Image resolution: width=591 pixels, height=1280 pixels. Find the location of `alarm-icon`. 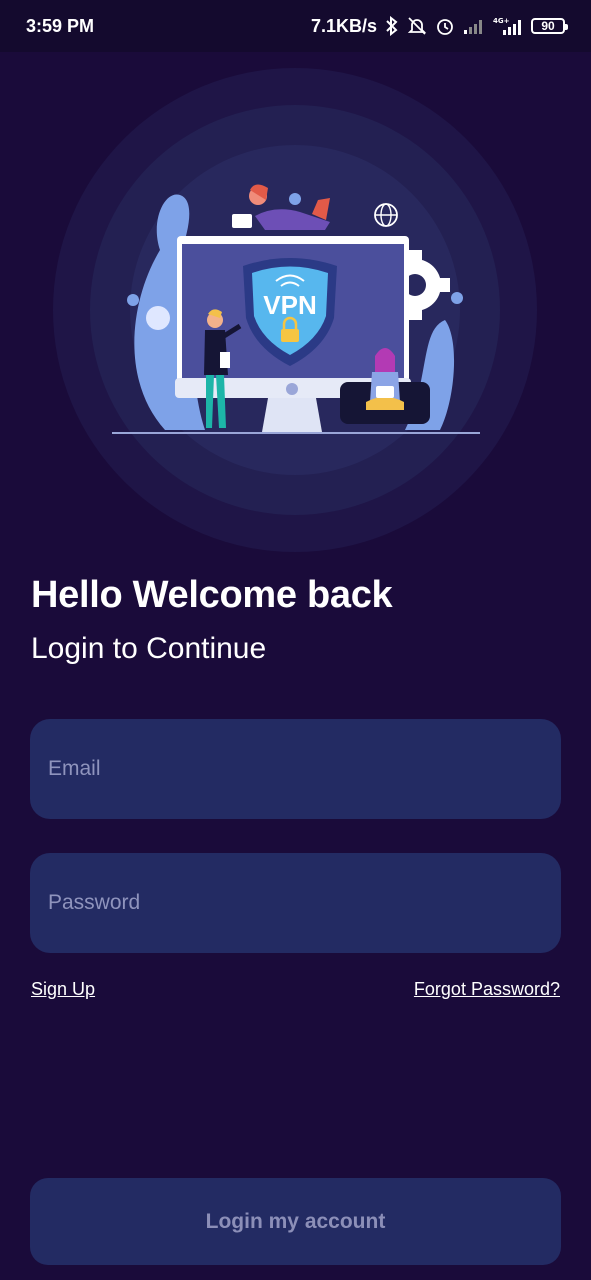

alarm-icon is located at coordinates (445, 27).